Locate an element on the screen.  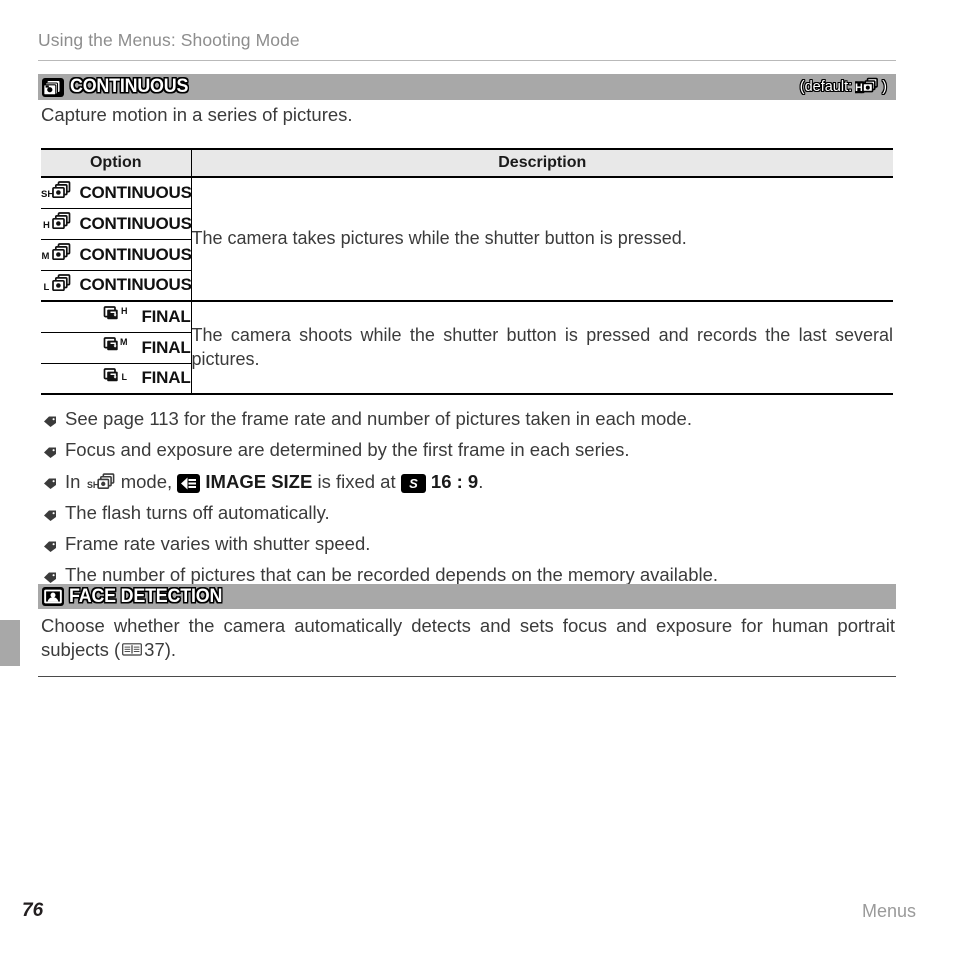
footer-section-name: Menus is located at coordinates (888, 911).